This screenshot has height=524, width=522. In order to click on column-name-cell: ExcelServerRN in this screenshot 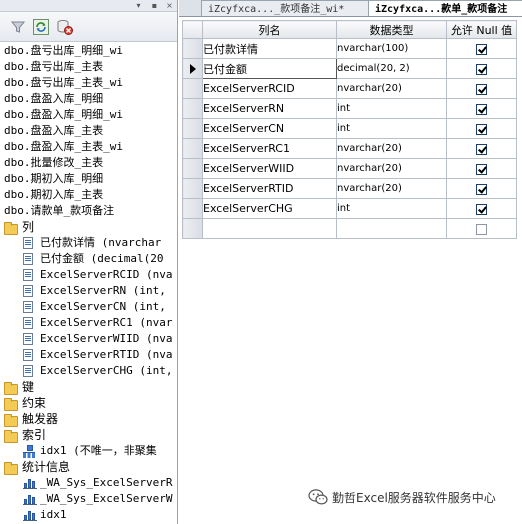, I will do `click(269, 108)`.